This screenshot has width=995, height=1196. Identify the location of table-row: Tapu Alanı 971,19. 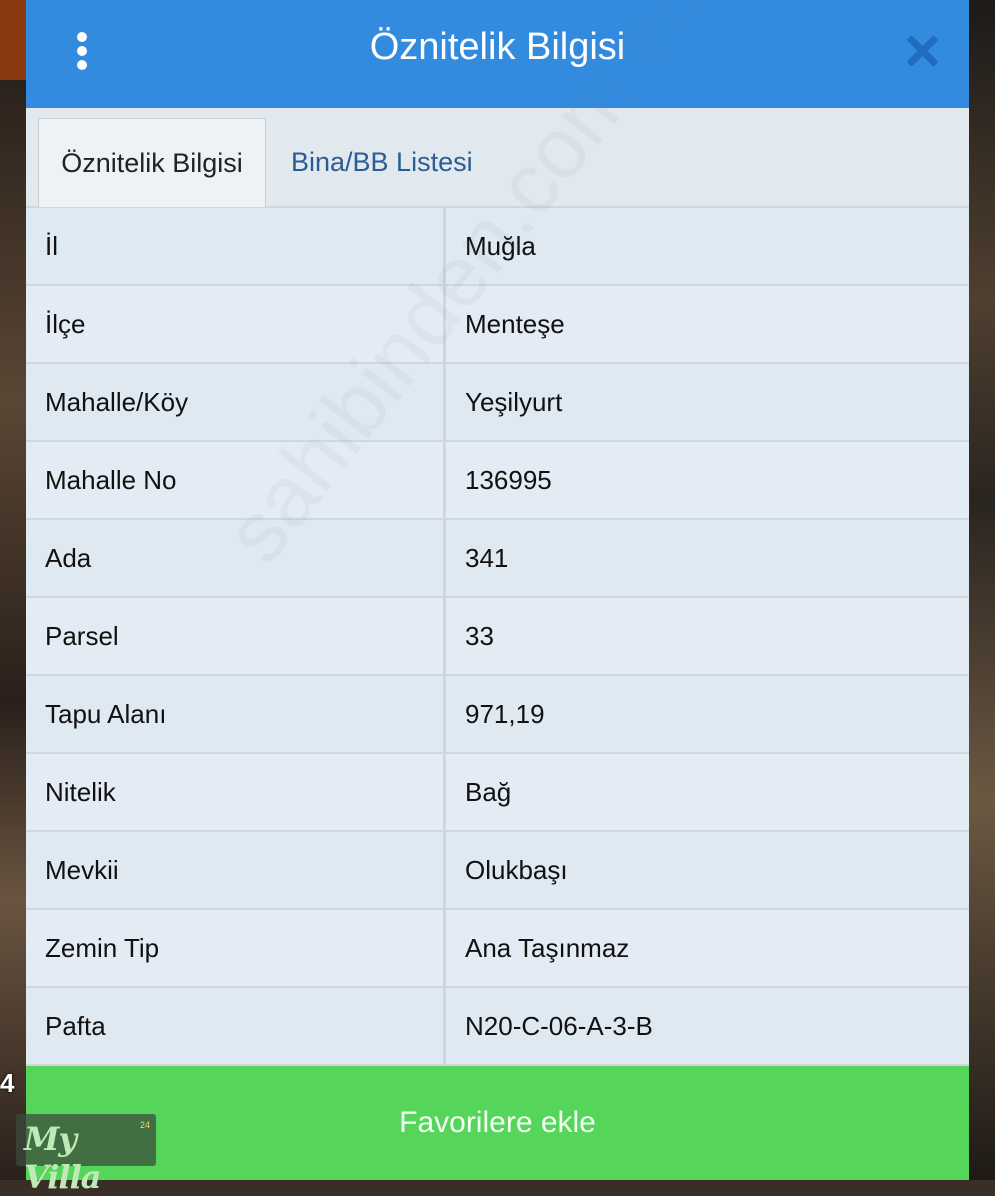
(497, 715).